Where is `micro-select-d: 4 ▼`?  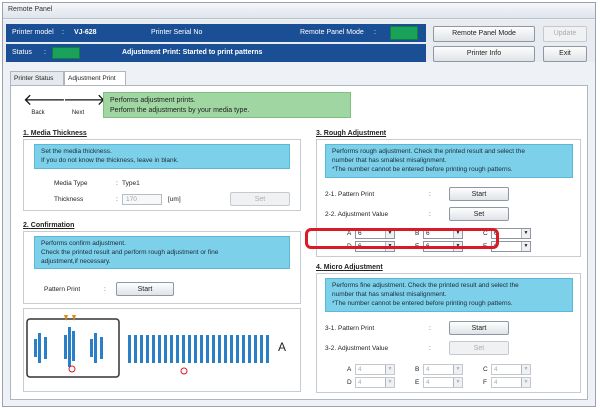 micro-select-d: 4 ▼ is located at coordinates (375, 382).